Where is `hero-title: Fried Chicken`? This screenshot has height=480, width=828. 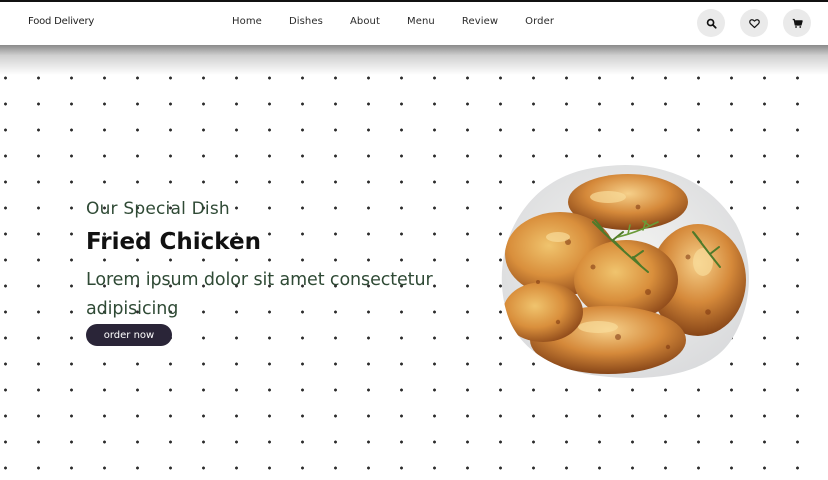
hero-title: Fried Chicken is located at coordinates (173, 242).